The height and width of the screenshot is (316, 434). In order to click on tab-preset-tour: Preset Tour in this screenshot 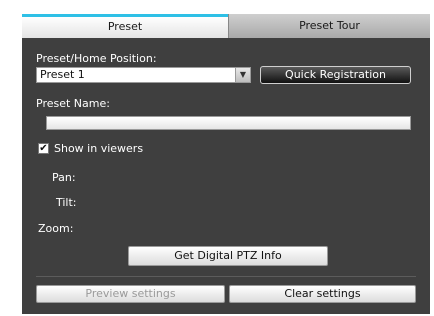, I will do `click(329, 26)`.